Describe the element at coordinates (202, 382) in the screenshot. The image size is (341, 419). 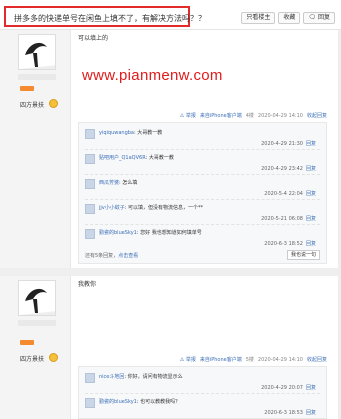
I see `list-item: nice斗地回: 你好，请问有物流显示么 2020-4-29 20:07 回复` at that location.